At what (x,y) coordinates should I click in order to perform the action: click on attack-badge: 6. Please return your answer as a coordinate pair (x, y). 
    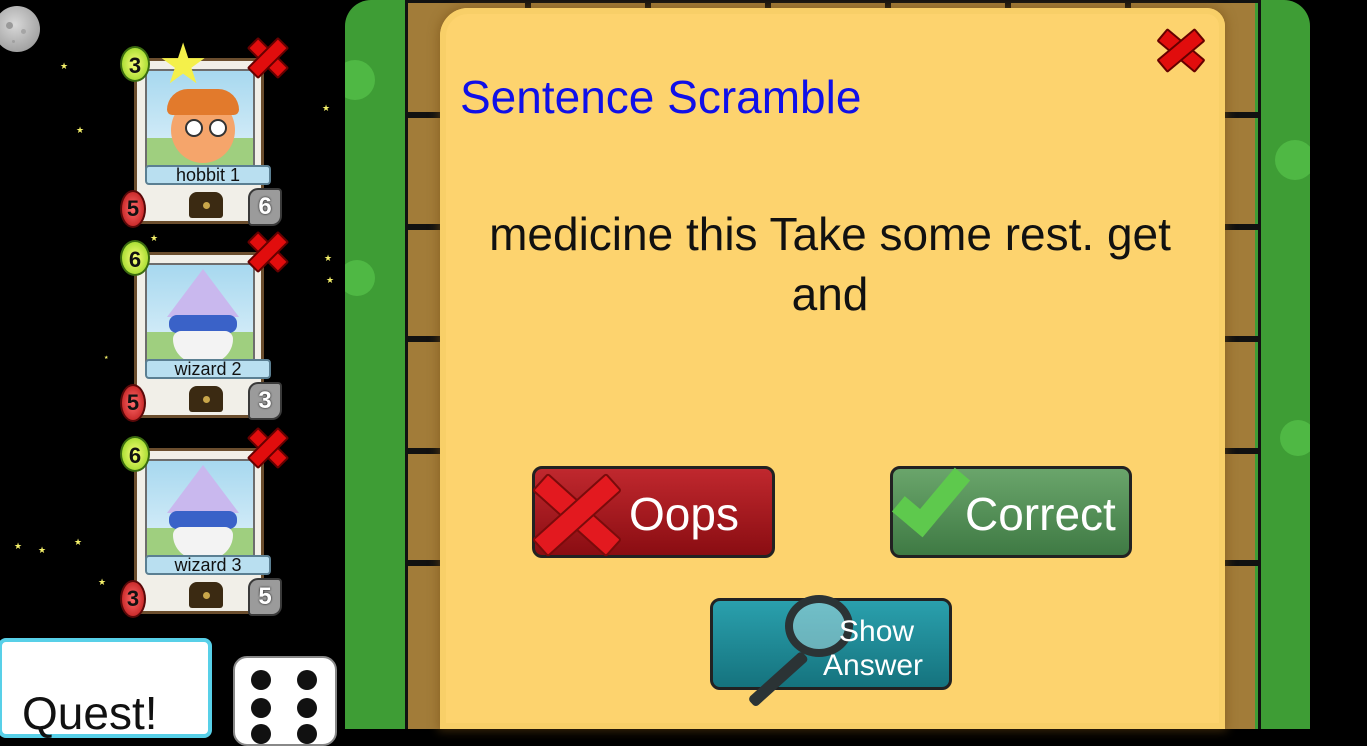
    Looking at the image, I should click on (265, 207).